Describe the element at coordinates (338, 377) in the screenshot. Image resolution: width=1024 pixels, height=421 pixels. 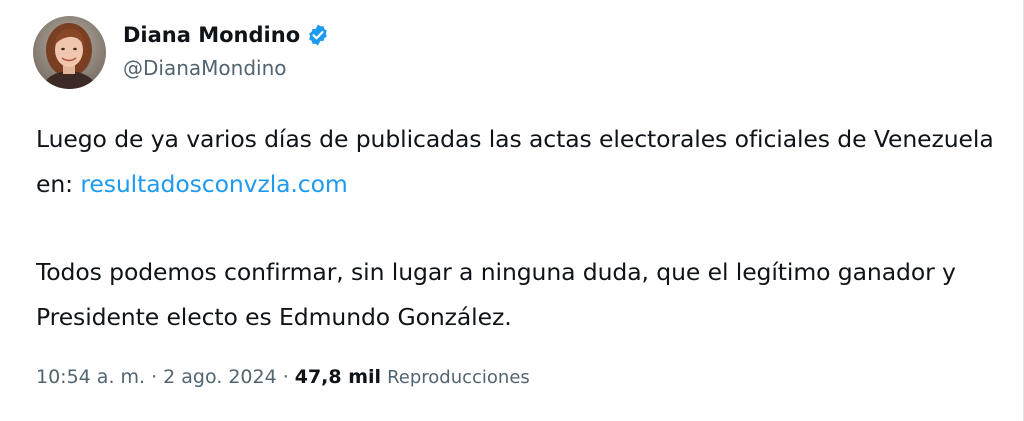
I see `views-count: 47,8 mil` at that location.